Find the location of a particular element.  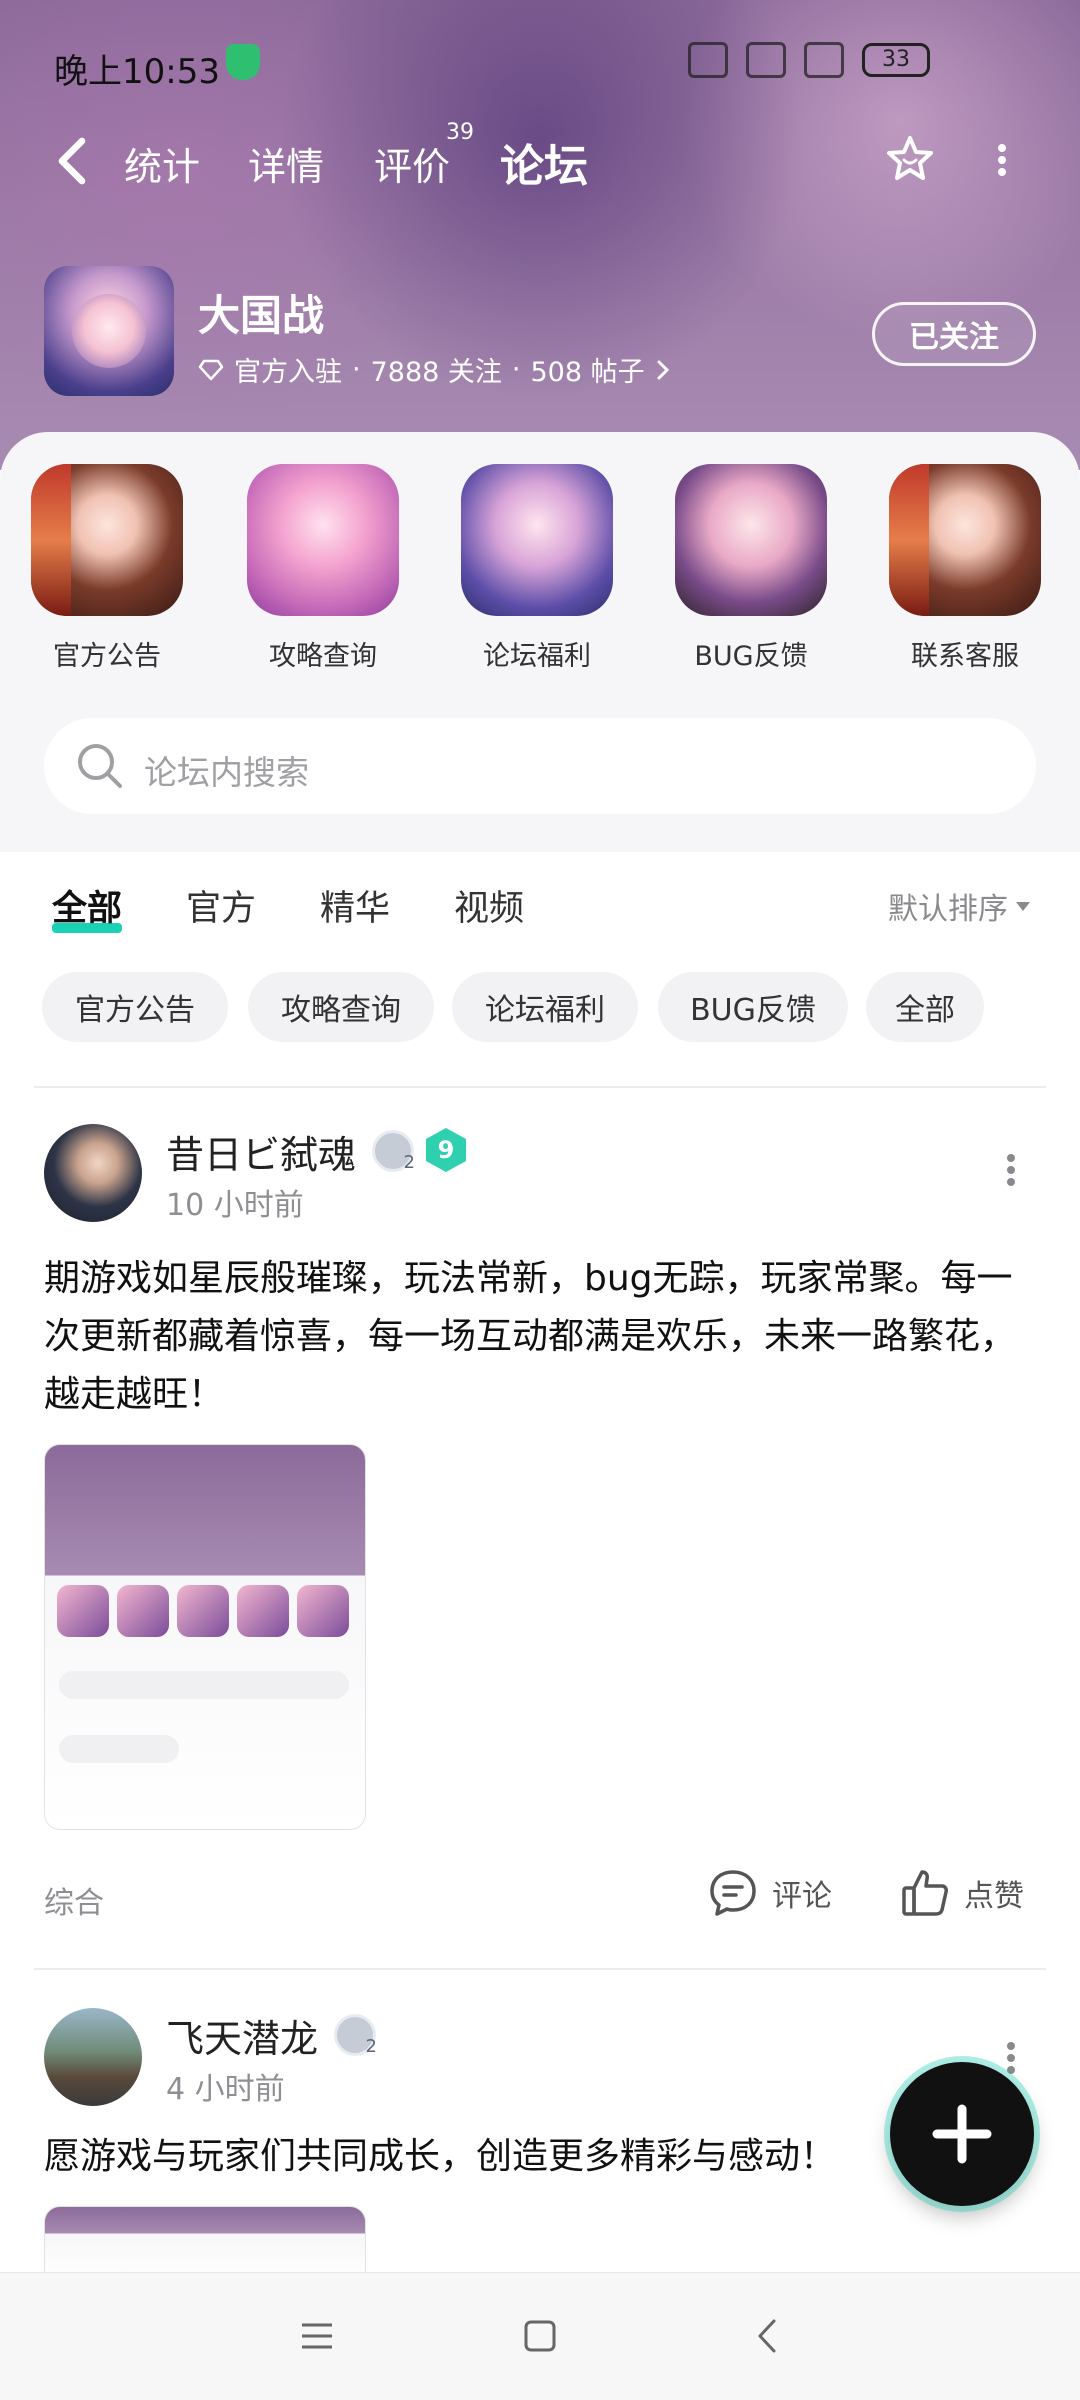

official-announcement-icon is located at coordinates (107, 540).